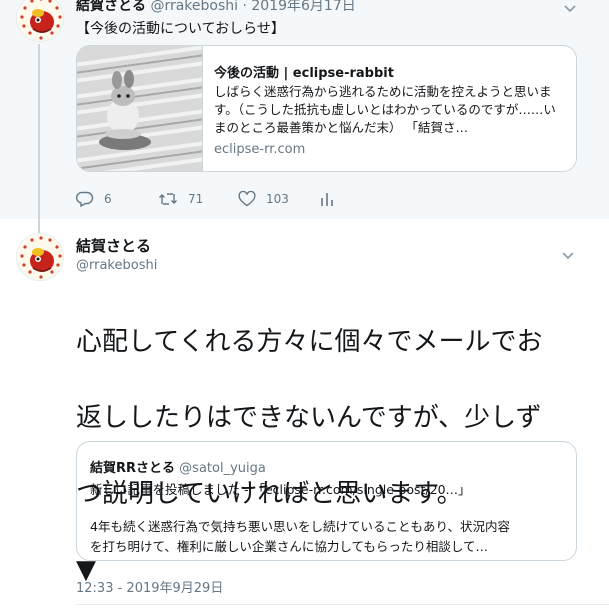 This screenshot has height=609, width=609. I want to click on reply-button: 6, so click(94, 199).